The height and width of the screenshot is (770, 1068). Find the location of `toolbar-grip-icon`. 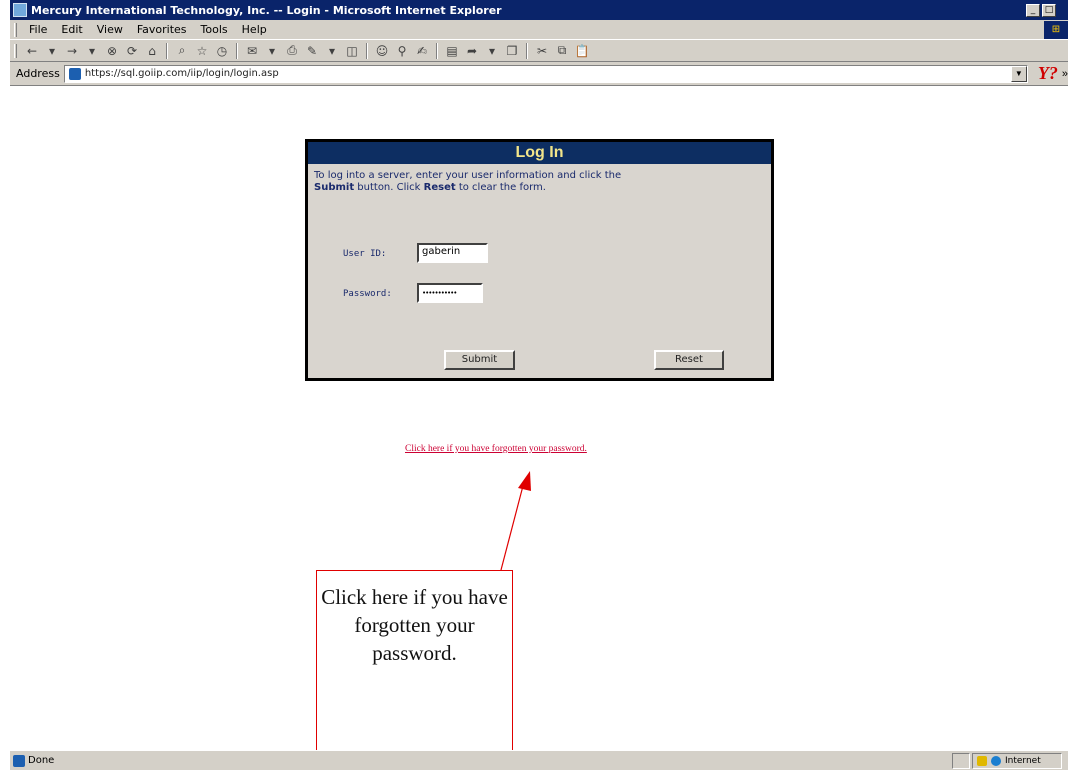

toolbar-grip-icon is located at coordinates (15, 50).